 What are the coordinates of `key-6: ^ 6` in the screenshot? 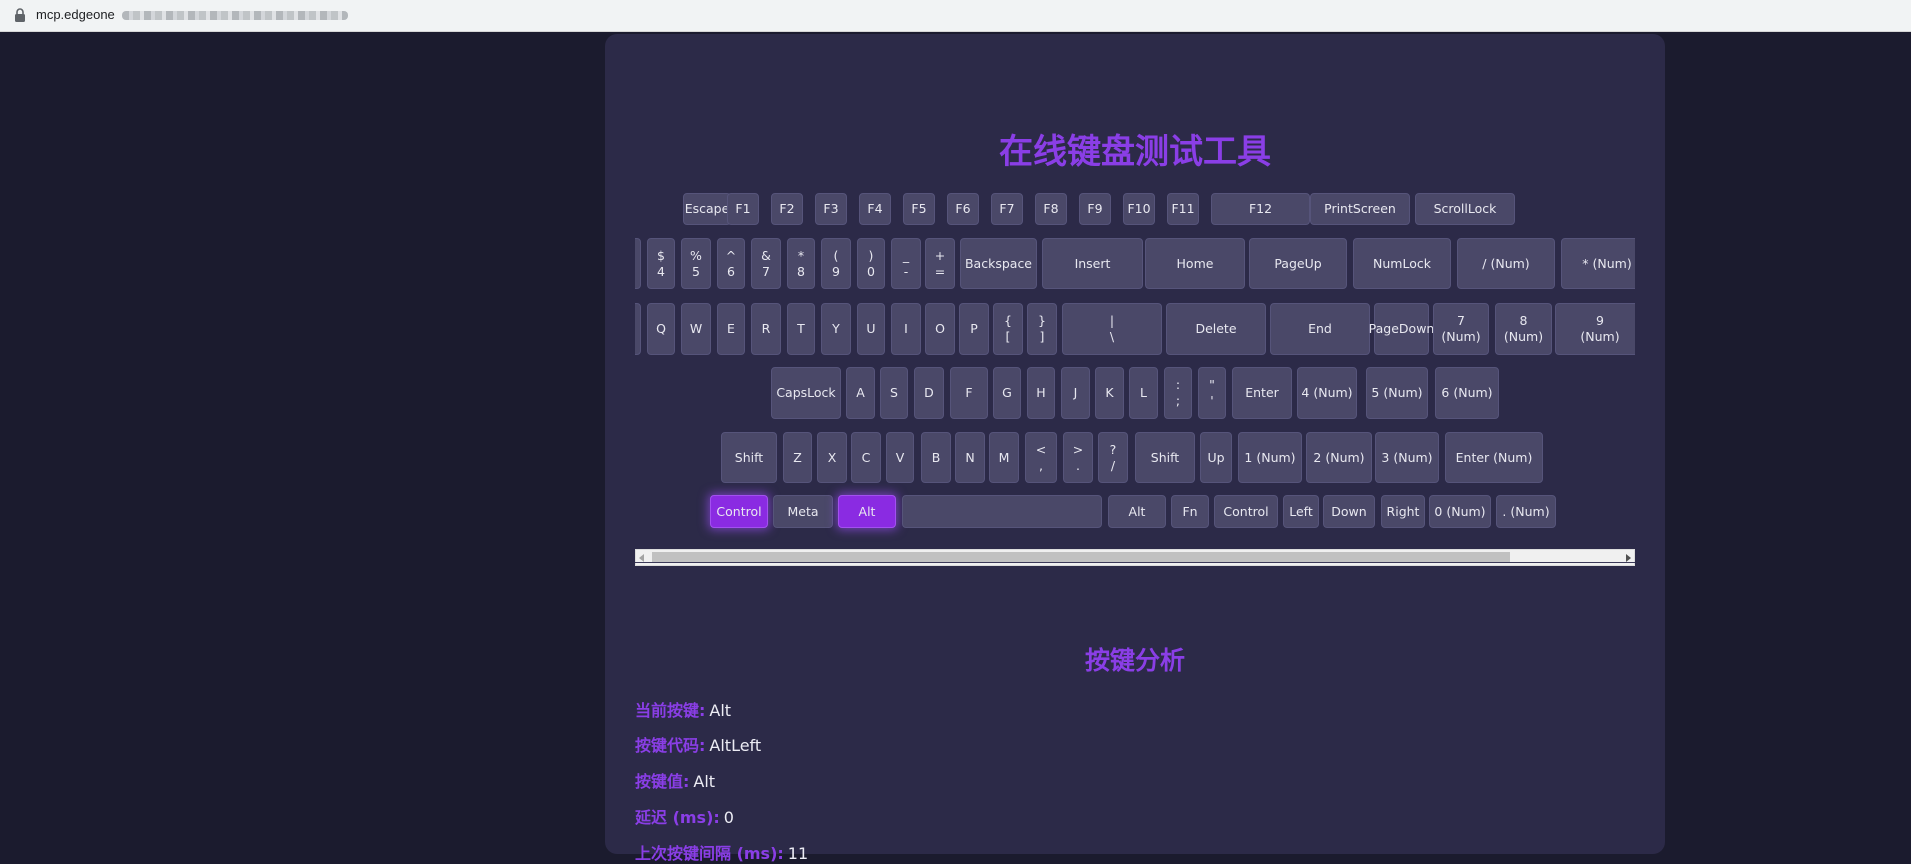 It's located at (731, 263).